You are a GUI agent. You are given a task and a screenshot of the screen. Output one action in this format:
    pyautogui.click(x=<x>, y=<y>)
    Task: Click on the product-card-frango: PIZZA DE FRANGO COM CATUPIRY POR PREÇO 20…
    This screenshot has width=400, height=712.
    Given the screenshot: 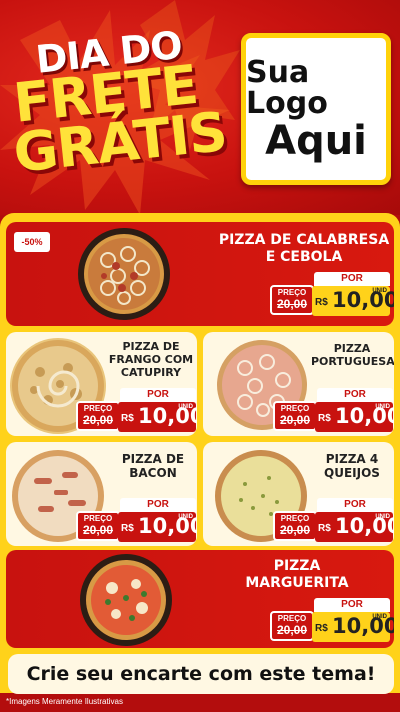 What is the action you would take?
    pyautogui.click(x=101, y=384)
    